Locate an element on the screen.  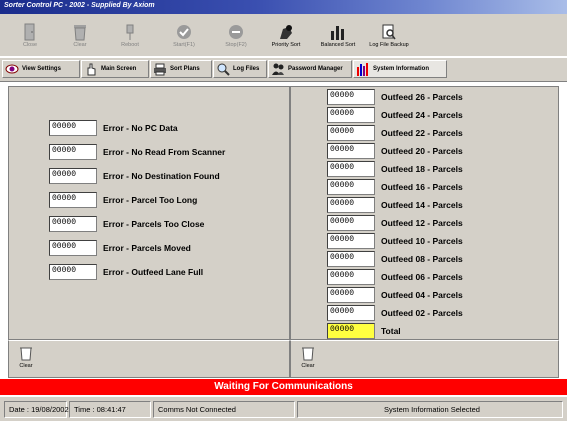
tab-sort-plans: Sort Plans is located at coordinates (181, 69).